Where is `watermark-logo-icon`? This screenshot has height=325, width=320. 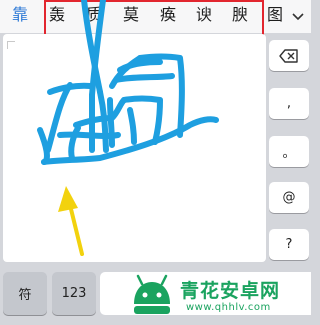 watermark-logo-icon is located at coordinates (152, 294).